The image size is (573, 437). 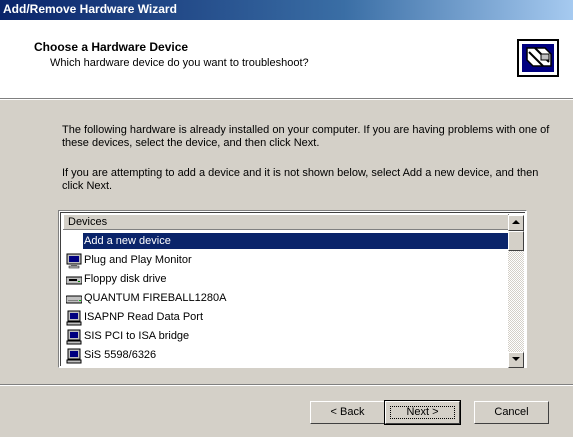 What do you see at coordinates (144, 317) in the screenshot?
I see `list-item-label: ISAPNP Read Data Port` at bounding box center [144, 317].